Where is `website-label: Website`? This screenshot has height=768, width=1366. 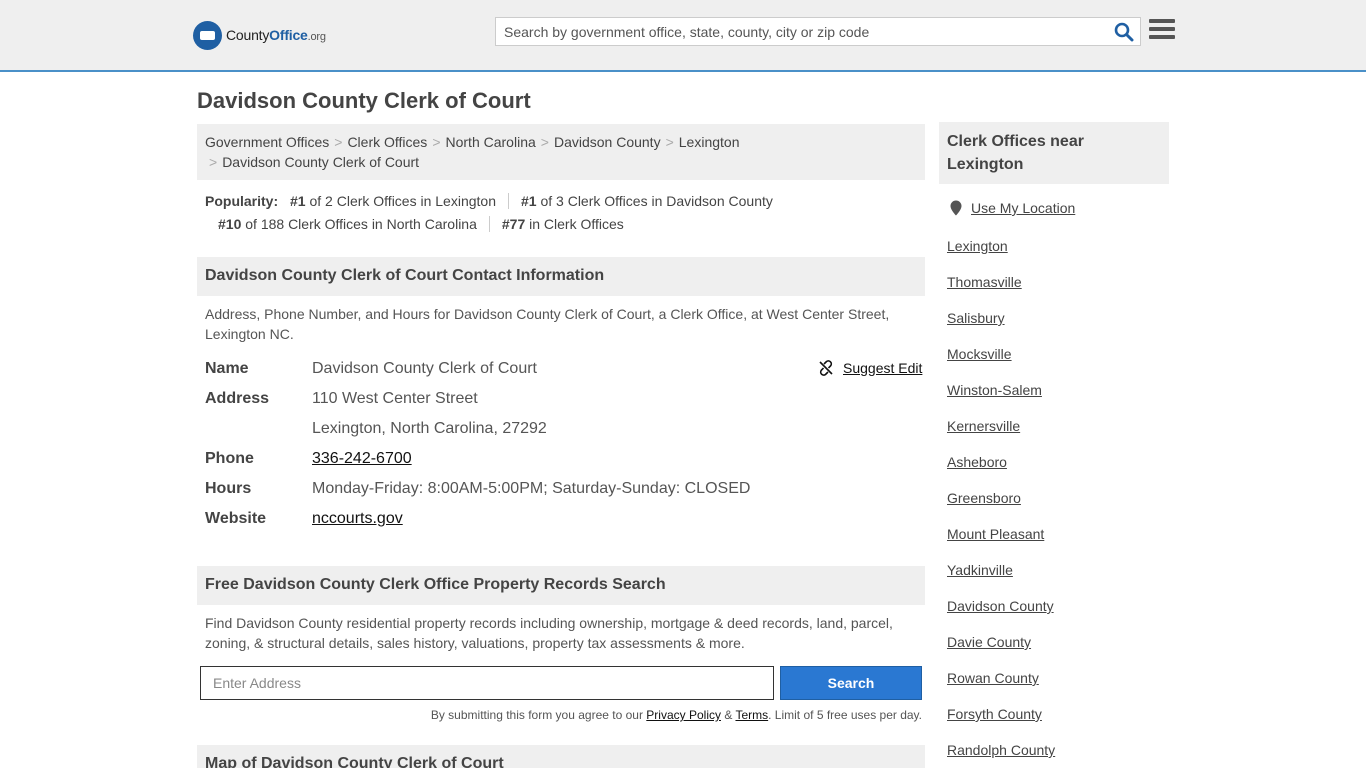 website-label: Website is located at coordinates (236, 518).